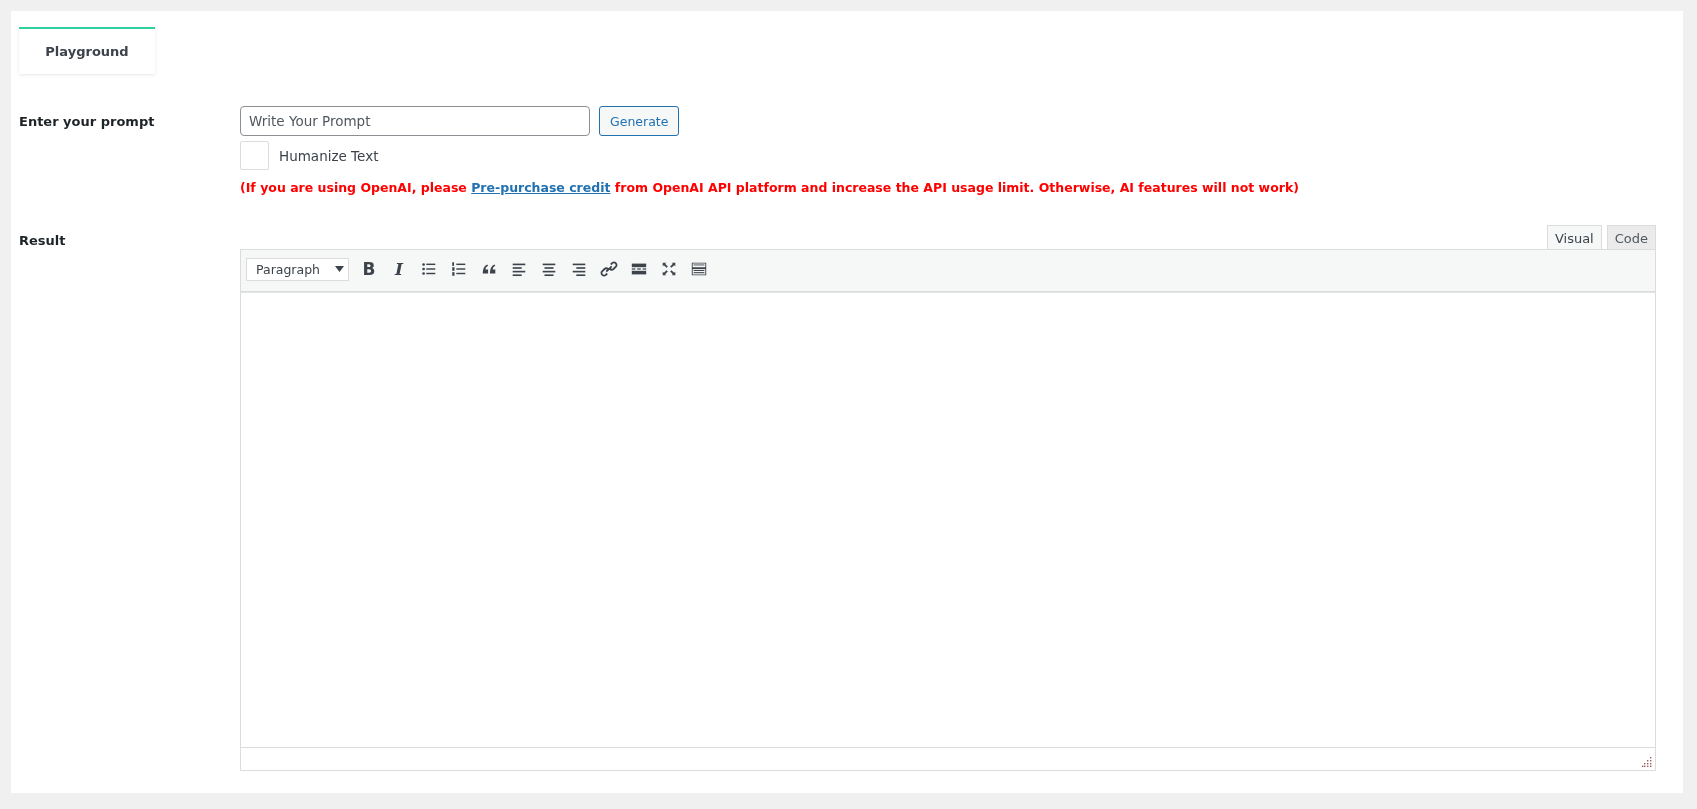 Image resolution: width=1697 pixels, height=809 pixels. I want to click on editor-mode-tab: Code, so click(1631, 237).